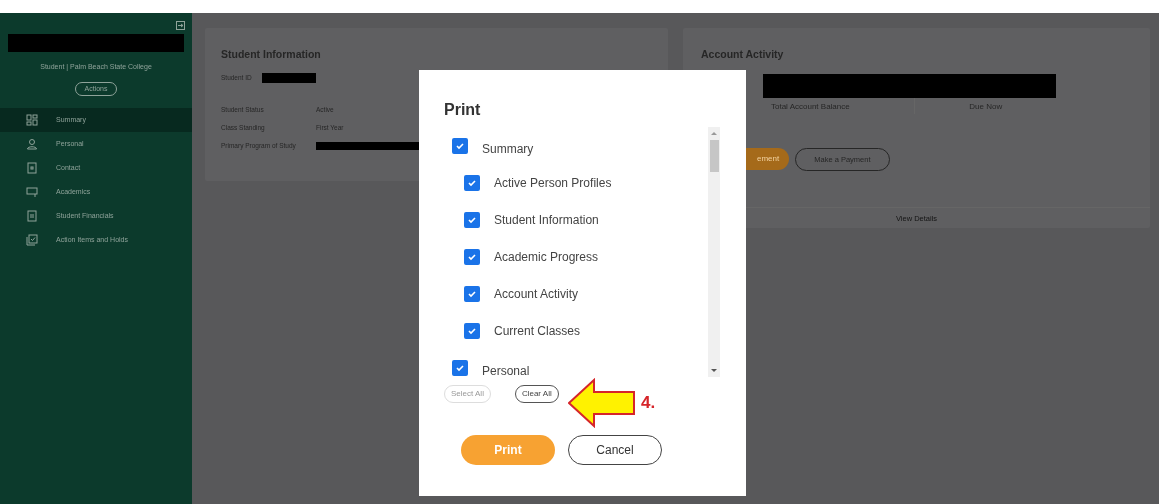 This screenshot has height=504, width=1159. I want to click on card-title: Student Information, so click(271, 54).